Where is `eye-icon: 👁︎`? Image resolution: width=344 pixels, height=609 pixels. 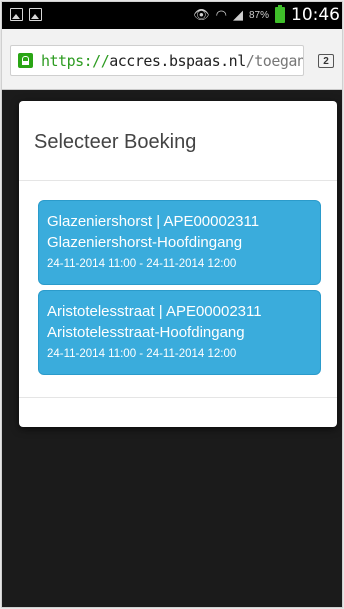 eye-icon: 👁︎ is located at coordinates (201, 15).